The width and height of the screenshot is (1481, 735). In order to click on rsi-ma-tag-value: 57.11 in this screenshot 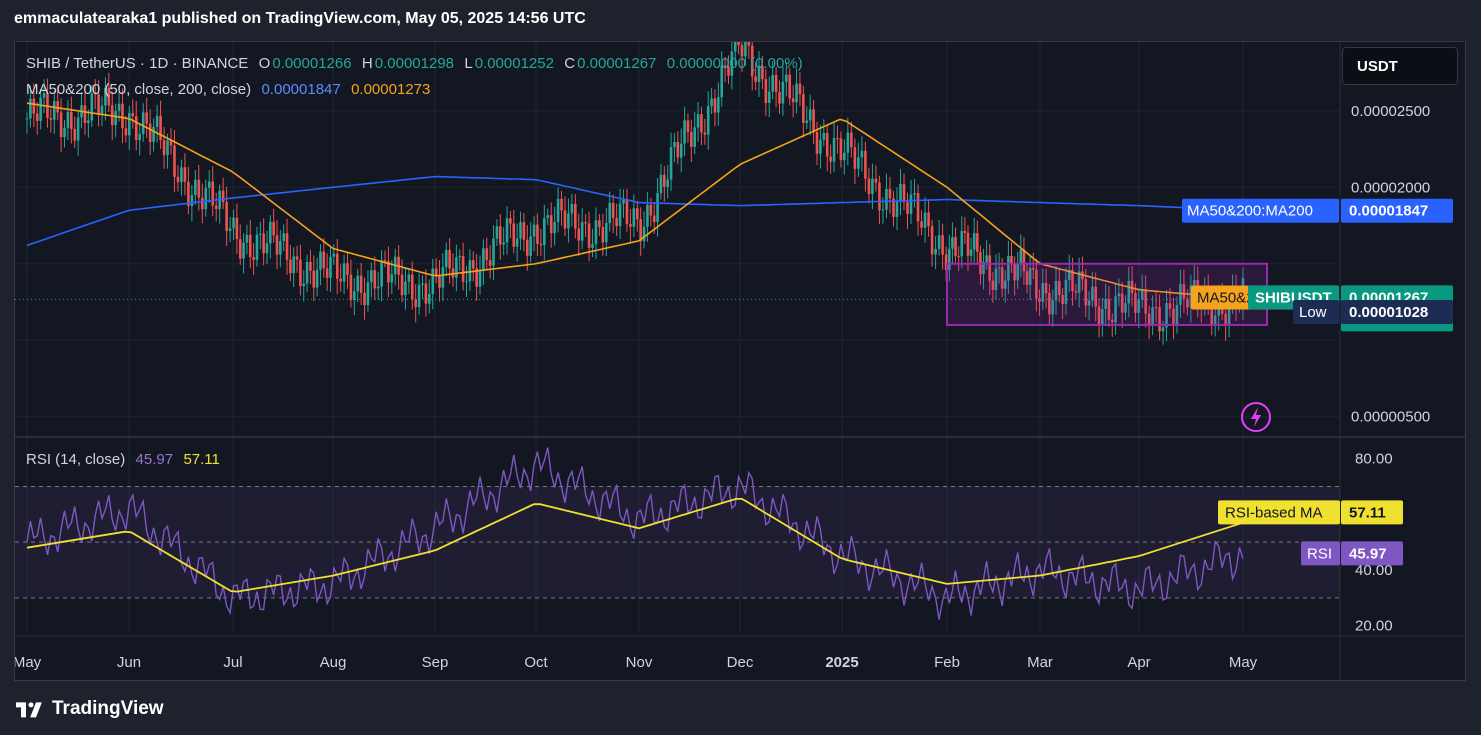, I will do `click(1367, 512)`.